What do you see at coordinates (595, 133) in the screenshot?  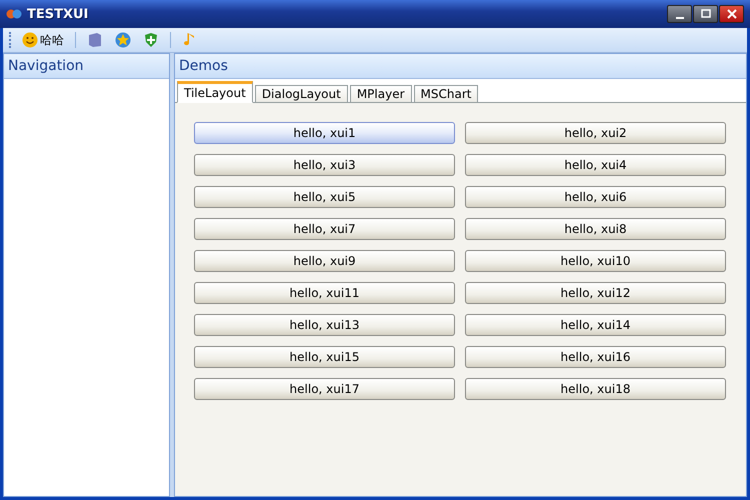 I see `hello-button: hello, xui2` at bounding box center [595, 133].